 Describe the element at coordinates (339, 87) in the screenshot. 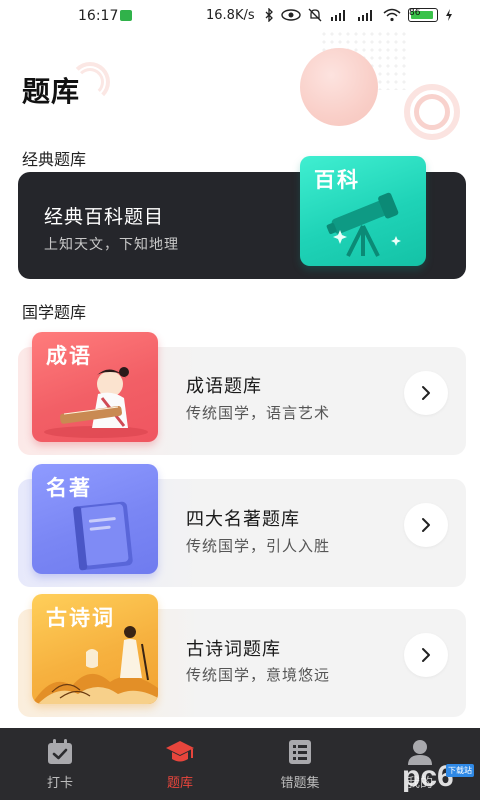

I see `background-circle-decoration` at that location.